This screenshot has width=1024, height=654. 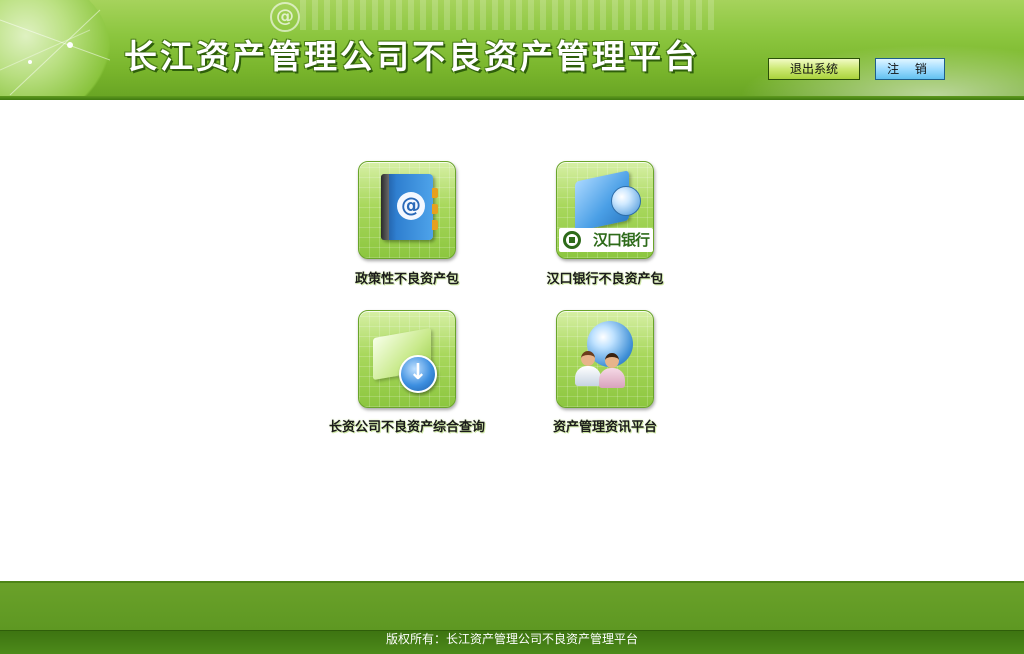 What do you see at coordinates (409, 207) in the screenshot?
I see `address-book-icon: @` at bounding box center [409, 207].